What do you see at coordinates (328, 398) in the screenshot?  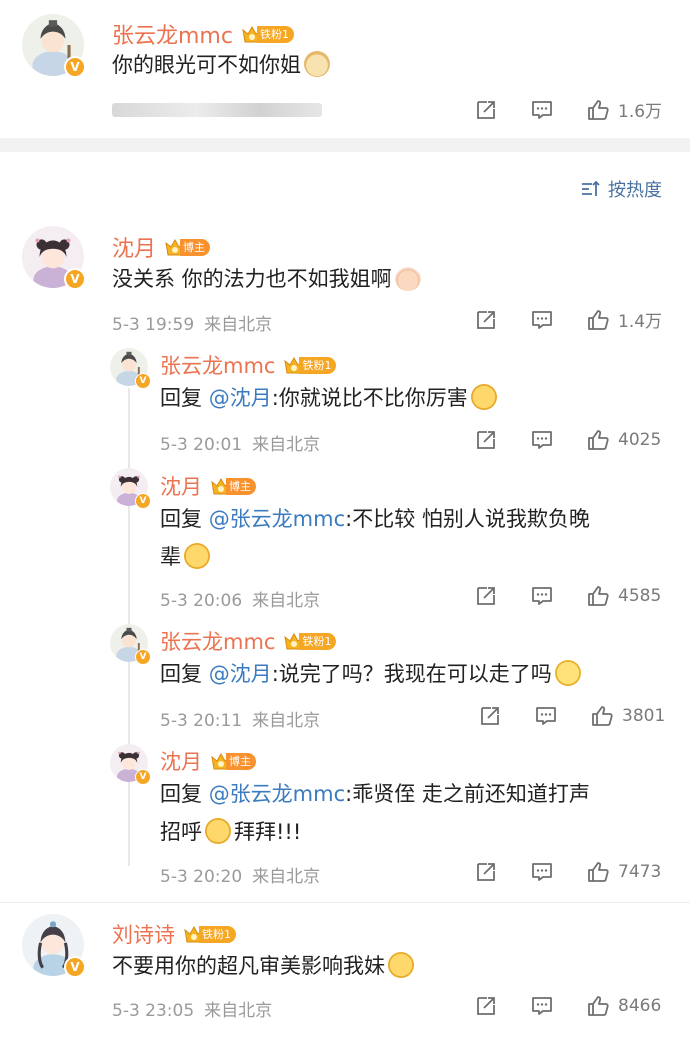 I see `reply-text: 回复 @沈月:你就说比不比你厉害` at bounding box center [328, 398].